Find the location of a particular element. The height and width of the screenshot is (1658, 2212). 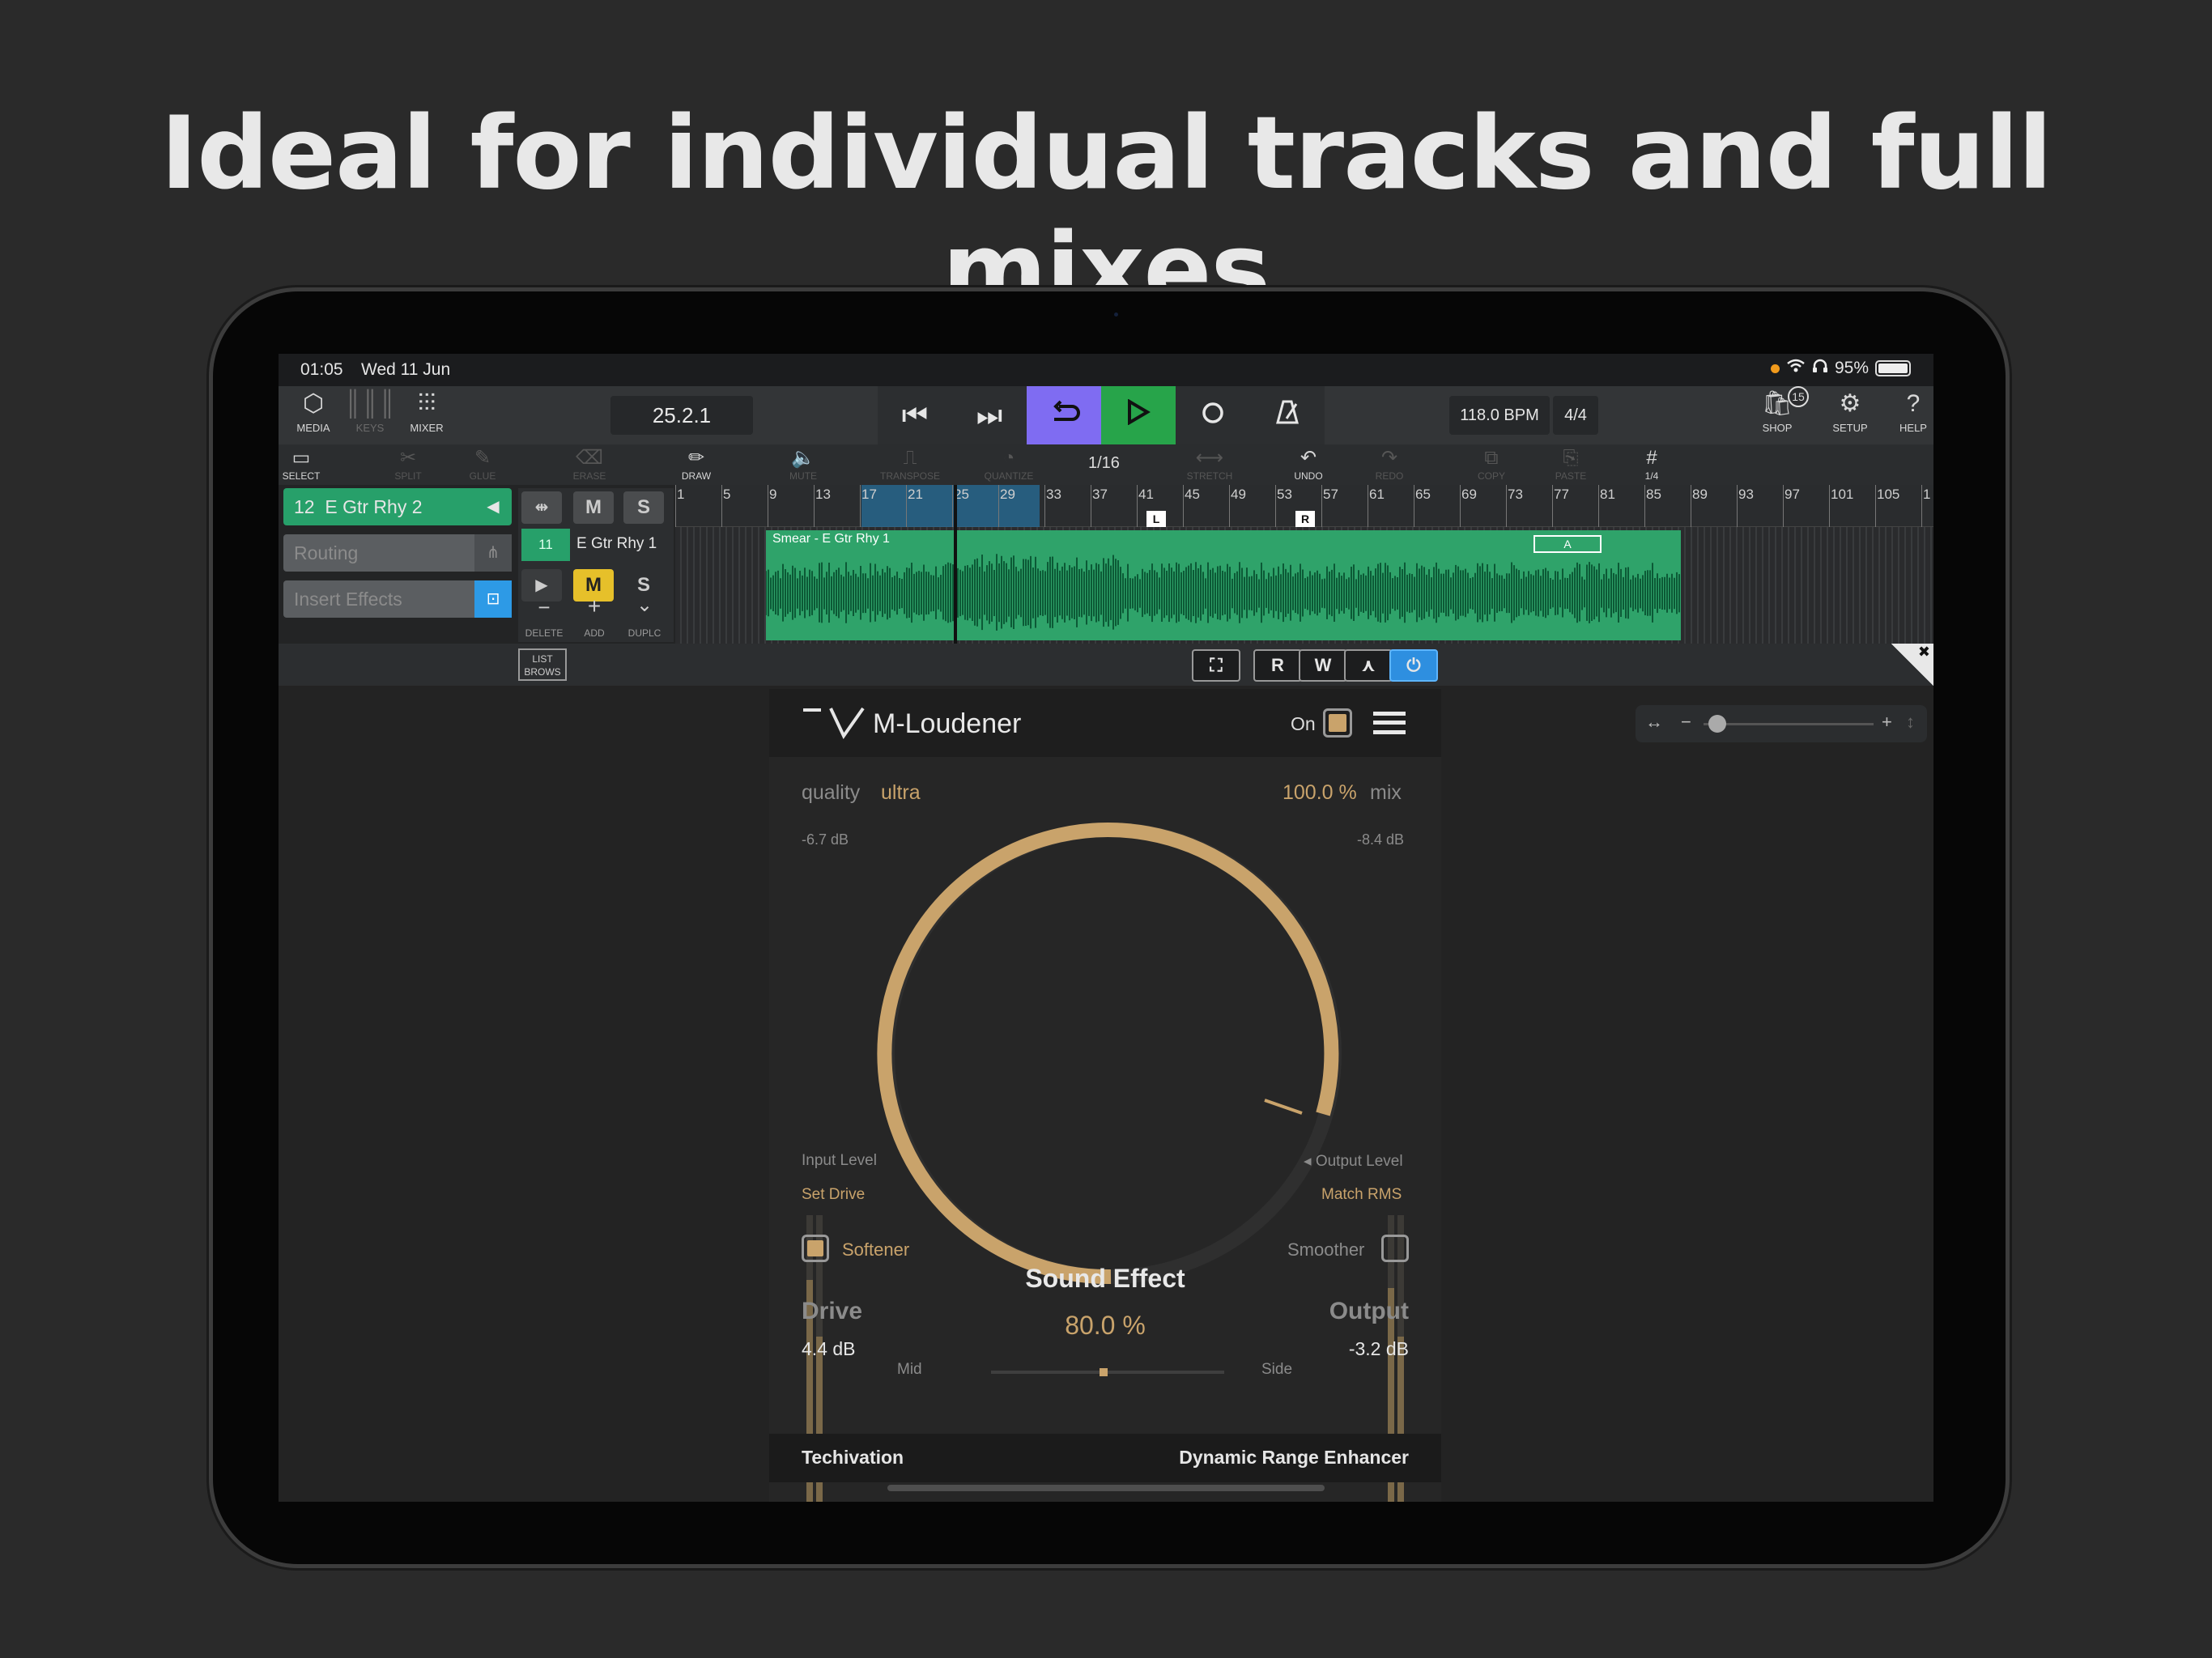

grid-button: #1/4 is located at coordinates (1652, 464).